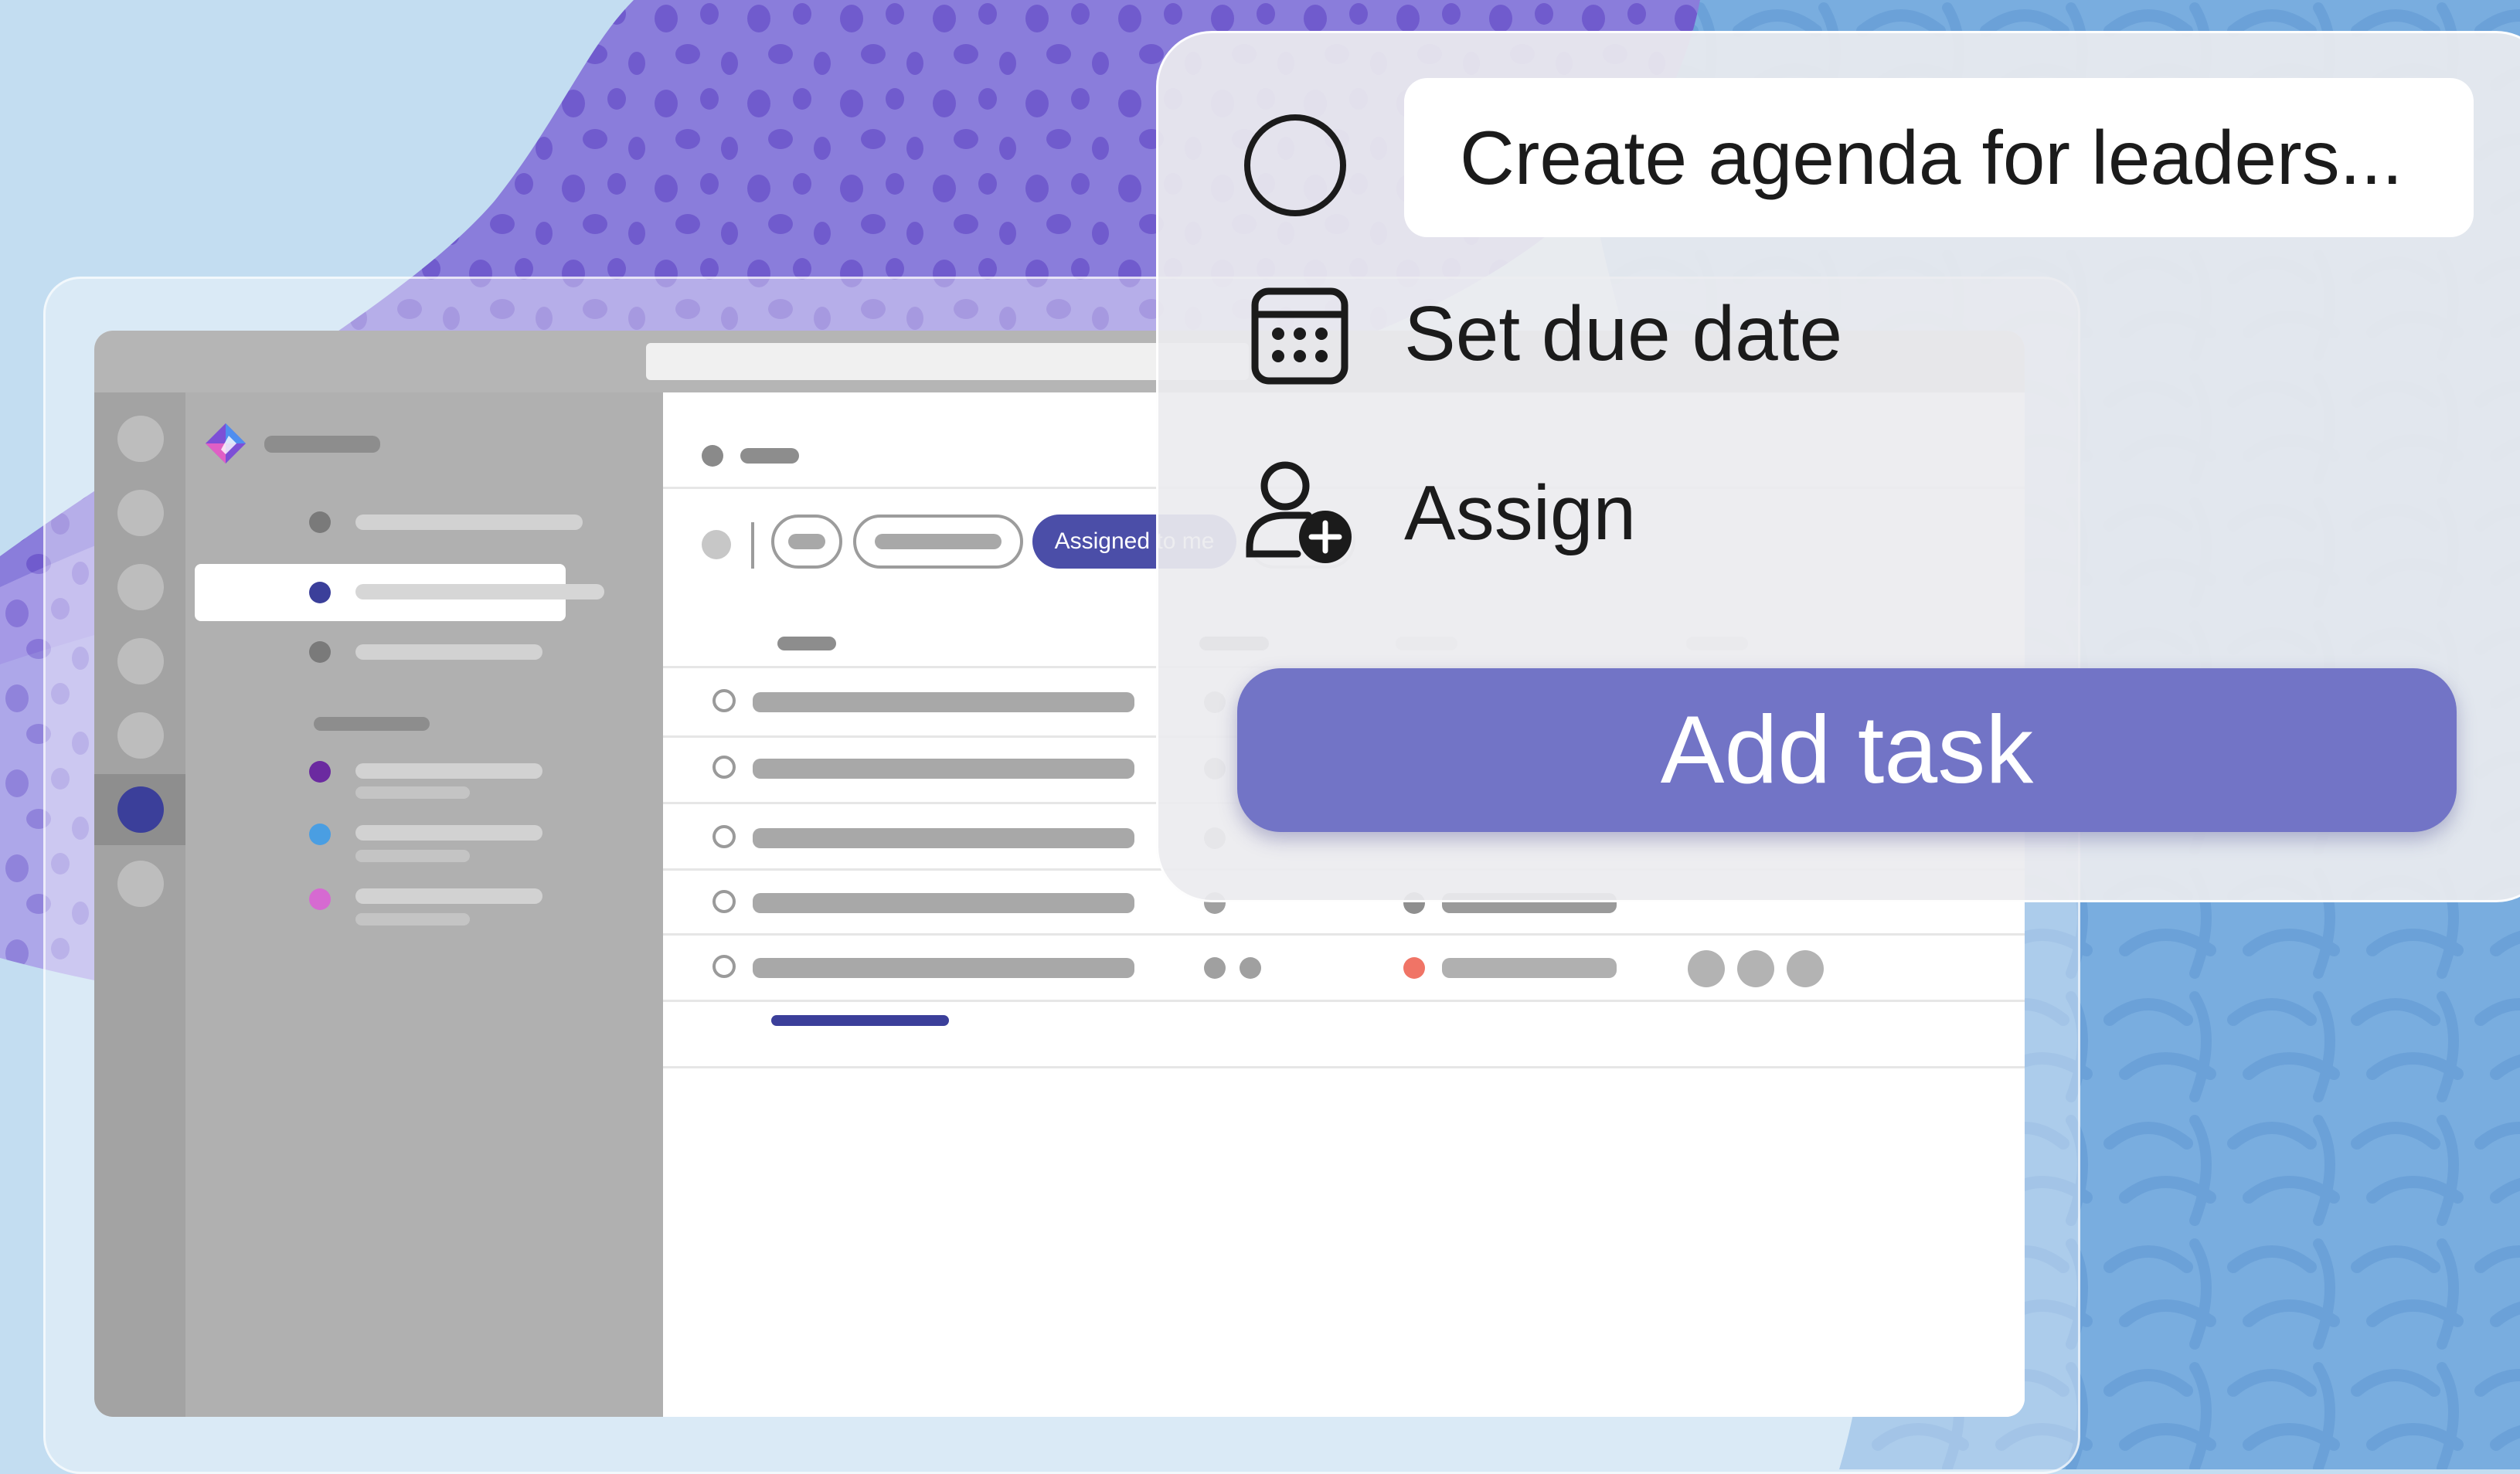  I want to click on column-header, so click(806, 643).